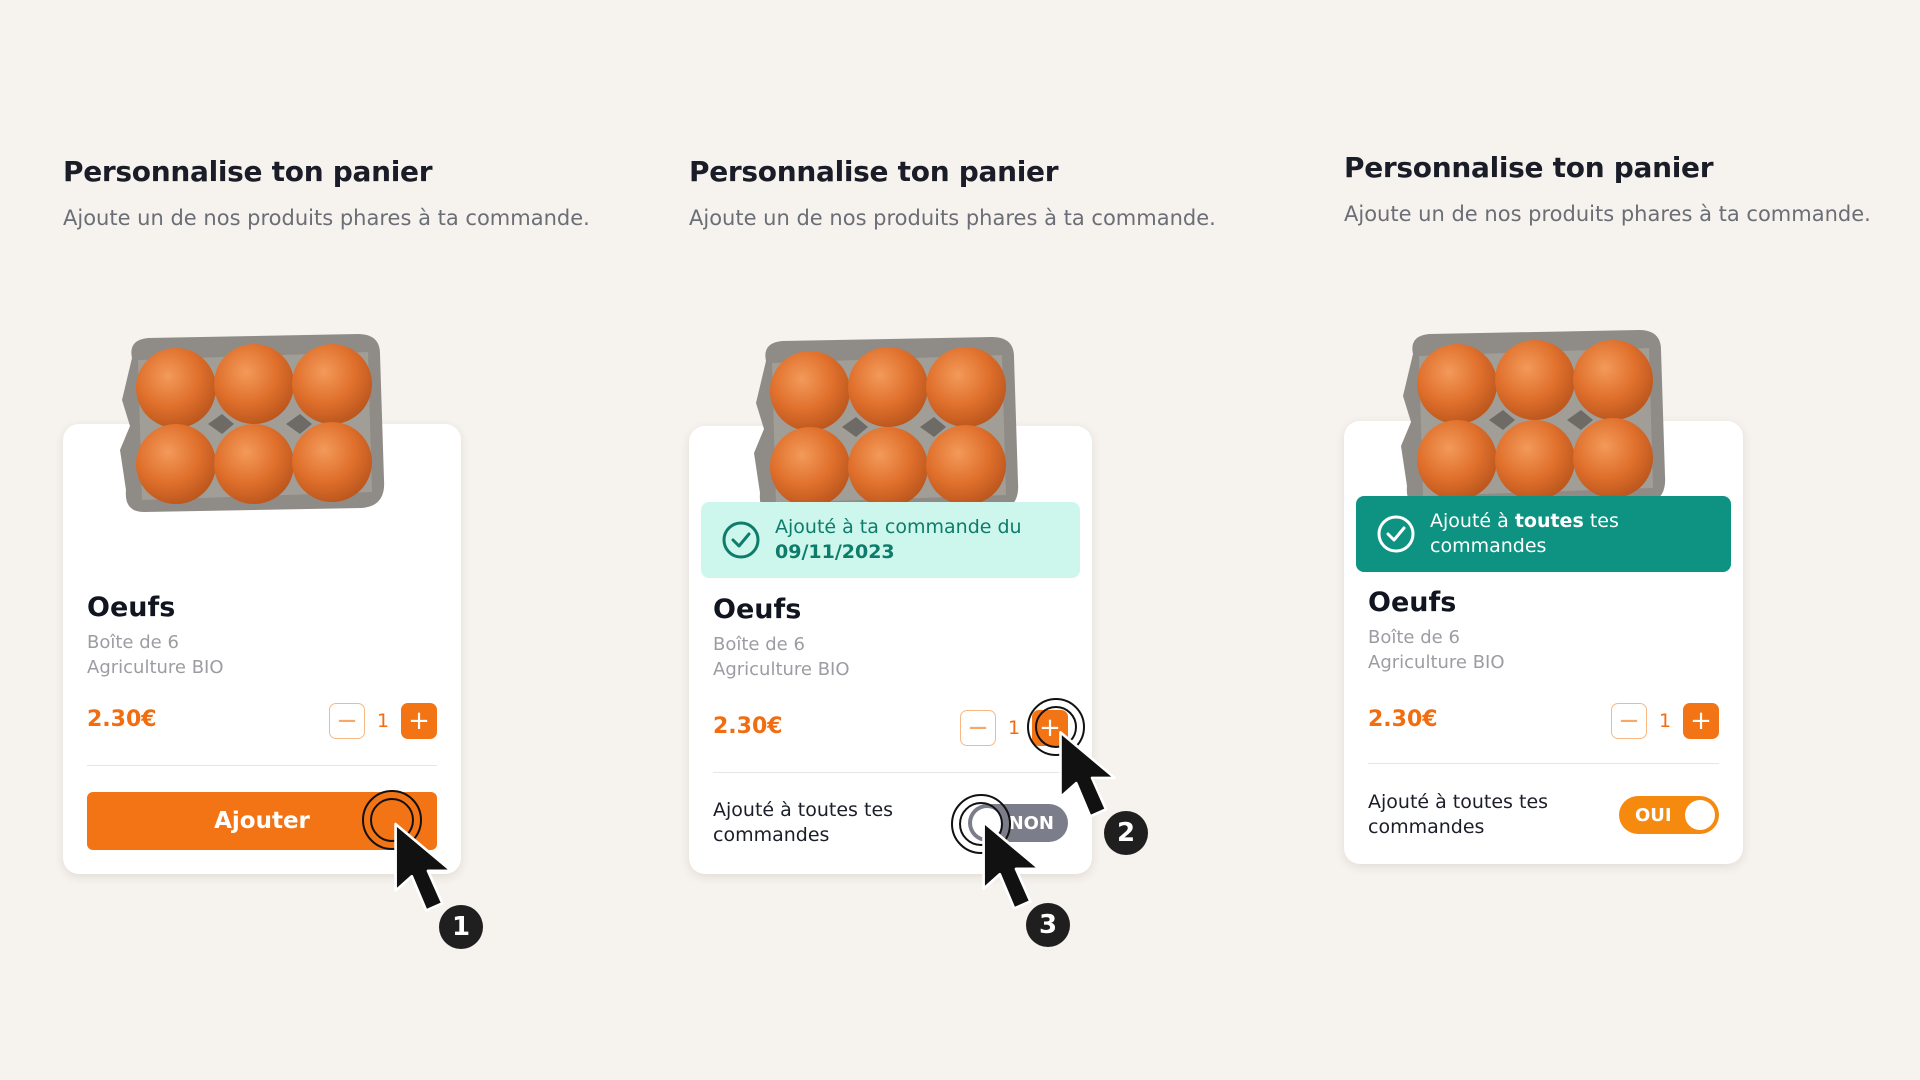 Image resolution: width=1920 pixels, height=1080 pixels. I want to click on added-to-all-orders-badge: Ajouté à toutes tes commandes, so click(1543, 534).